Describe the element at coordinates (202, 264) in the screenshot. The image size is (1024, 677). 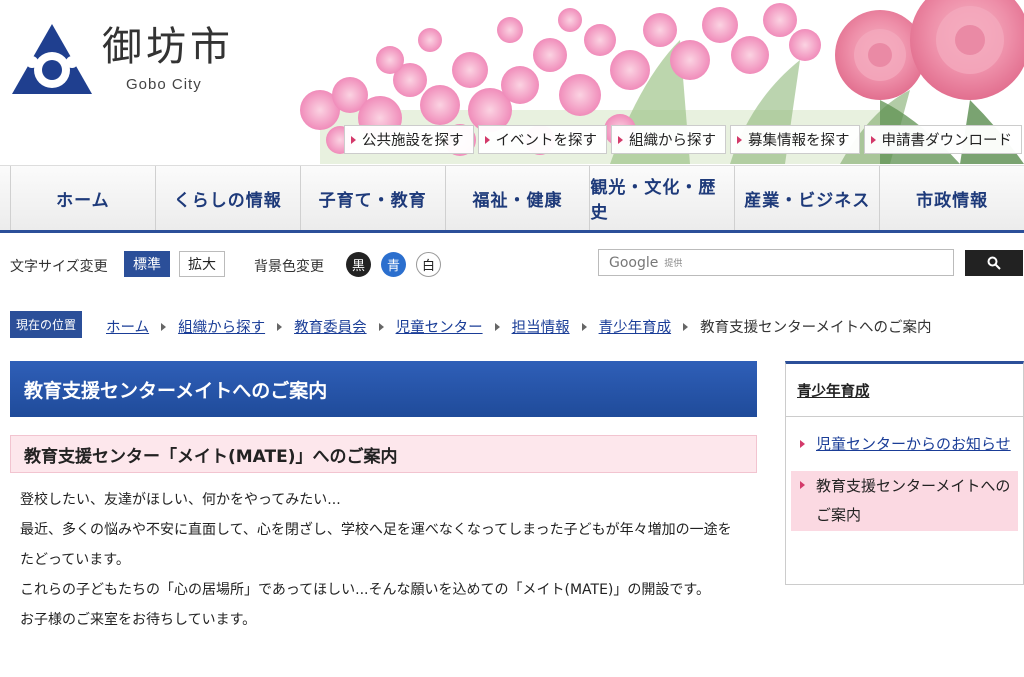
I see `font-size-large-button: 拡大` at that location.